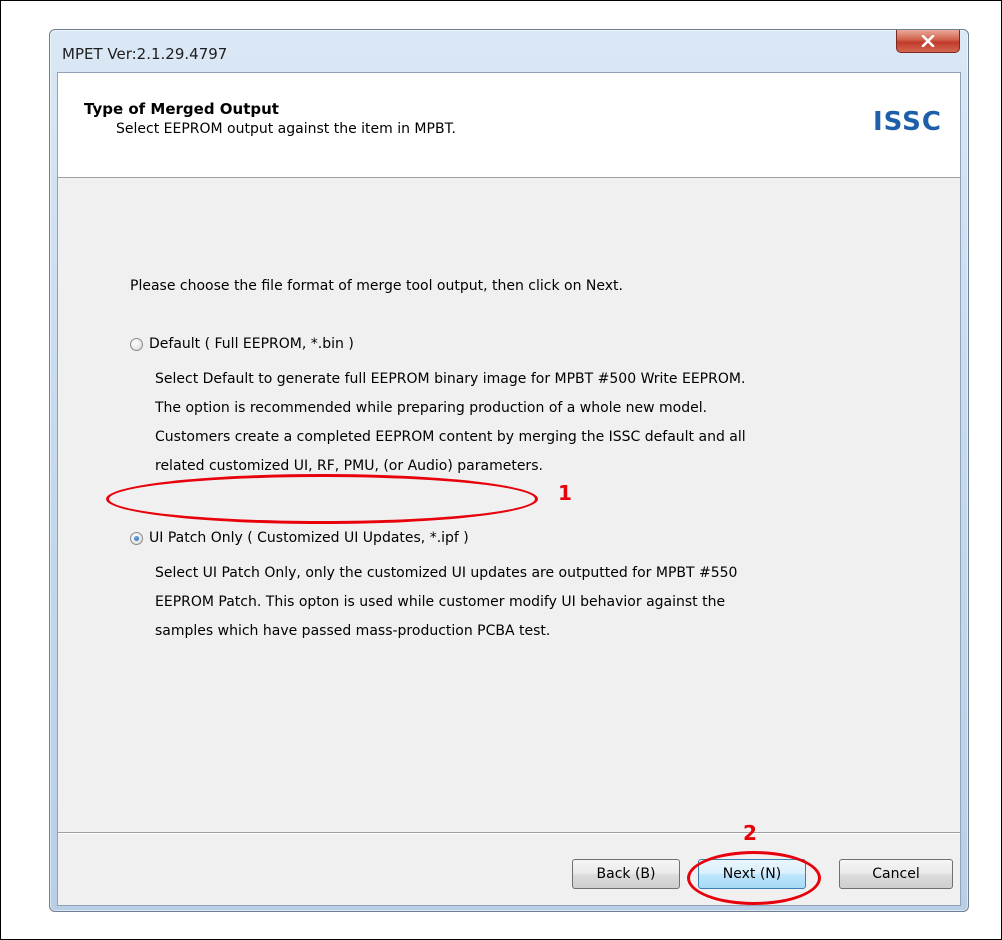 The image size is (1002, 940). I want to click on page-title: Type of Merged Output, so click(181, 109).